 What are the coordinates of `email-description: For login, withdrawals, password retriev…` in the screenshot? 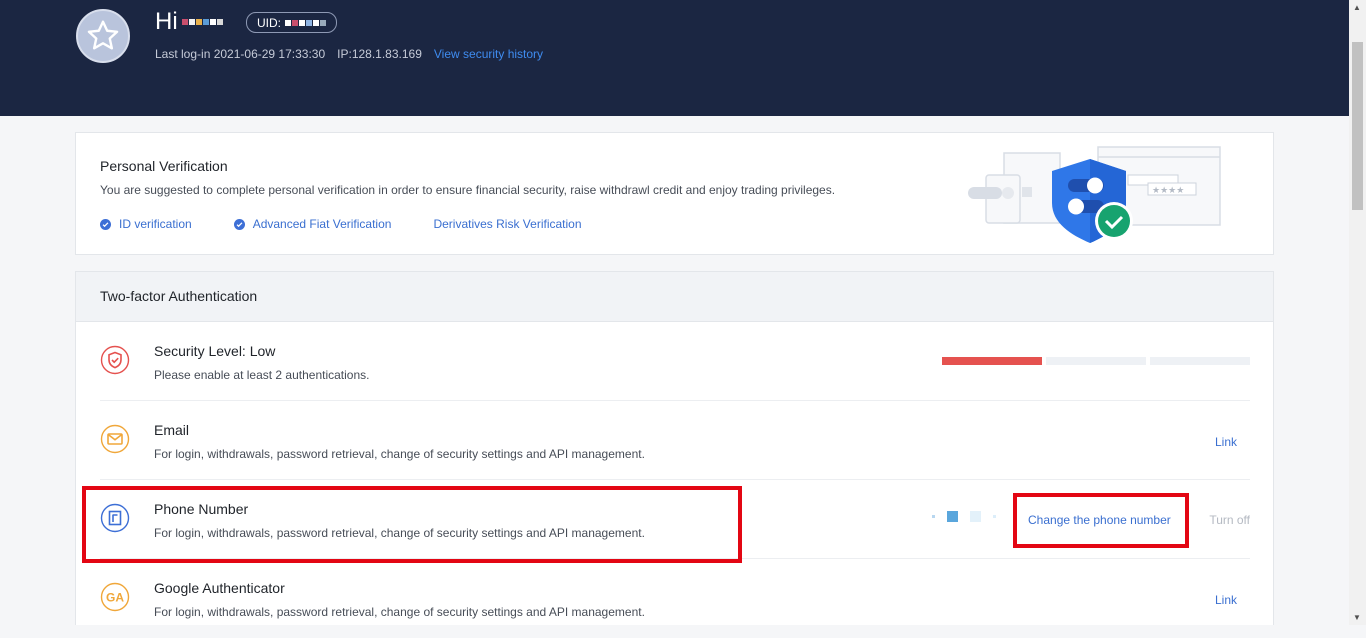 It's located at (399, 454).